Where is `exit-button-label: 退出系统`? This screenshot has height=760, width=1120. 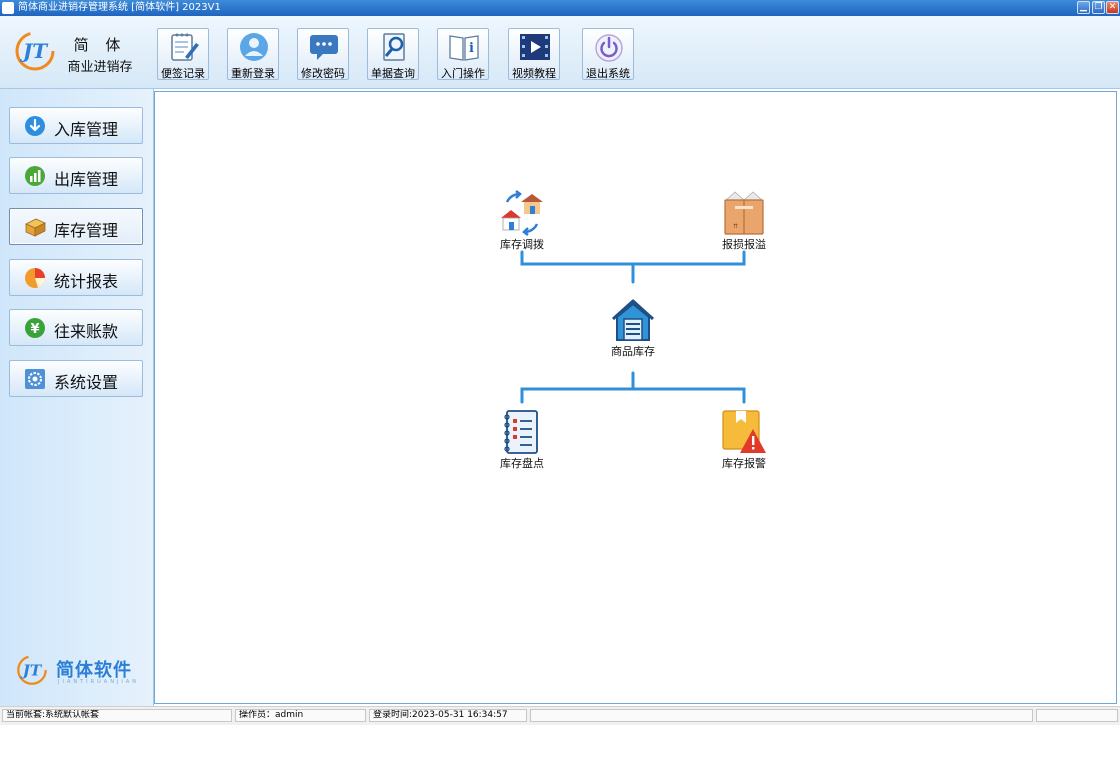 exit-button-label: 退出系统 is located at coordinates (608, 73).